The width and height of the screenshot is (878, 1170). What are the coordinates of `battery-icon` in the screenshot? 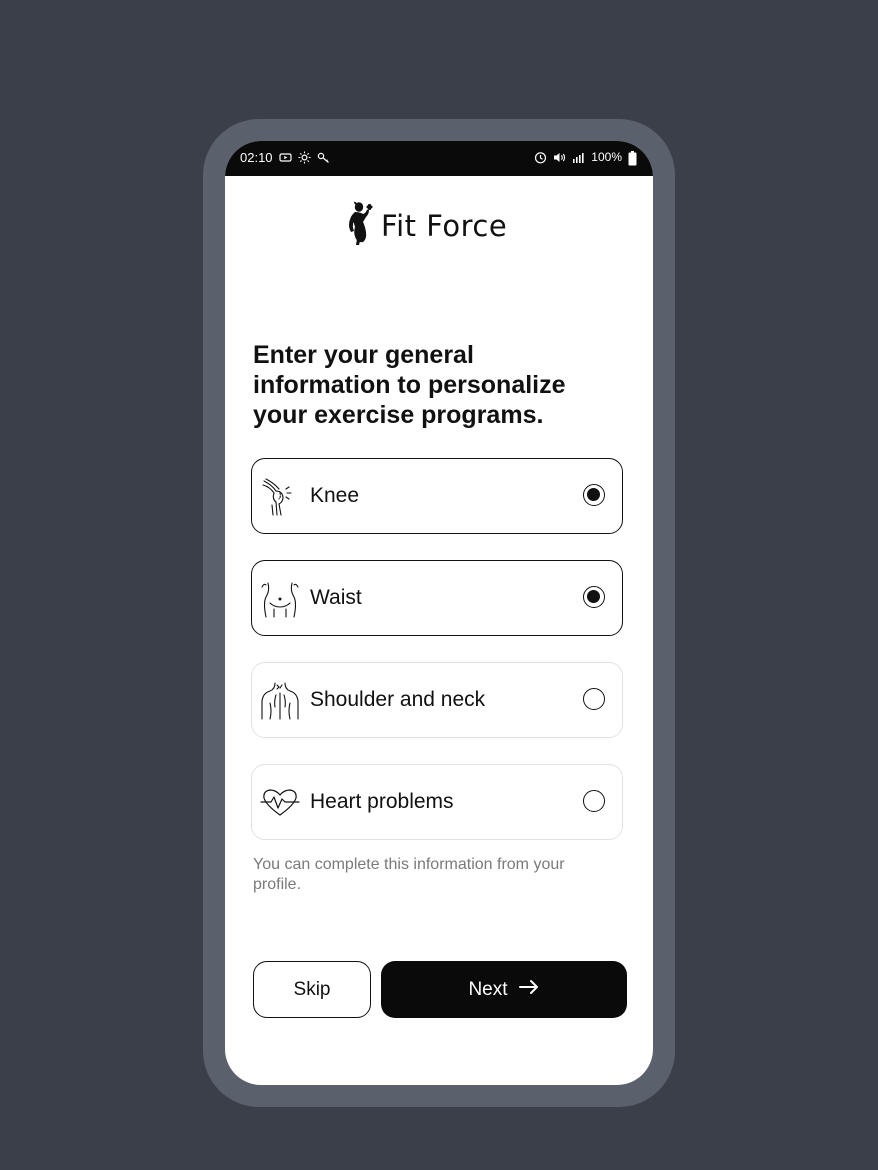 It's located at (632, 157).